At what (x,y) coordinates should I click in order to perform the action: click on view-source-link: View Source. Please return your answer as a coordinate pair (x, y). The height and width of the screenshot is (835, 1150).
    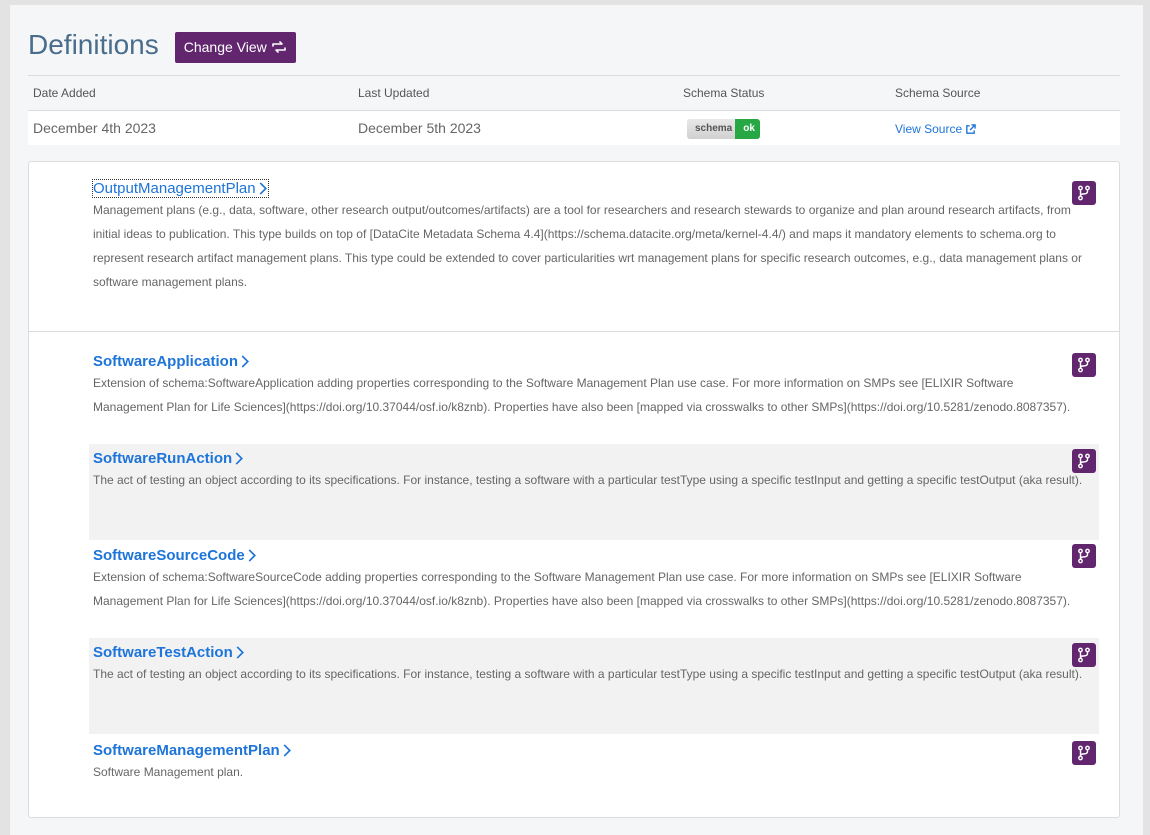
    Looking at the image, I should click on (935, 129).